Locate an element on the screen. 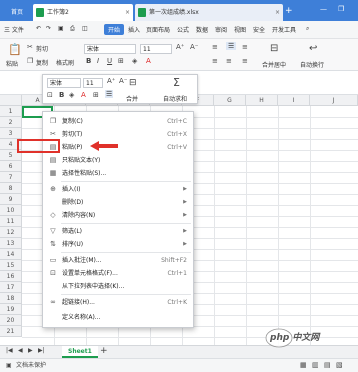 This screenshot has width=358, height=372. ctx-clear-contents: ◇ 清除内容(N) ▶ is located at coordinates (118, 215).